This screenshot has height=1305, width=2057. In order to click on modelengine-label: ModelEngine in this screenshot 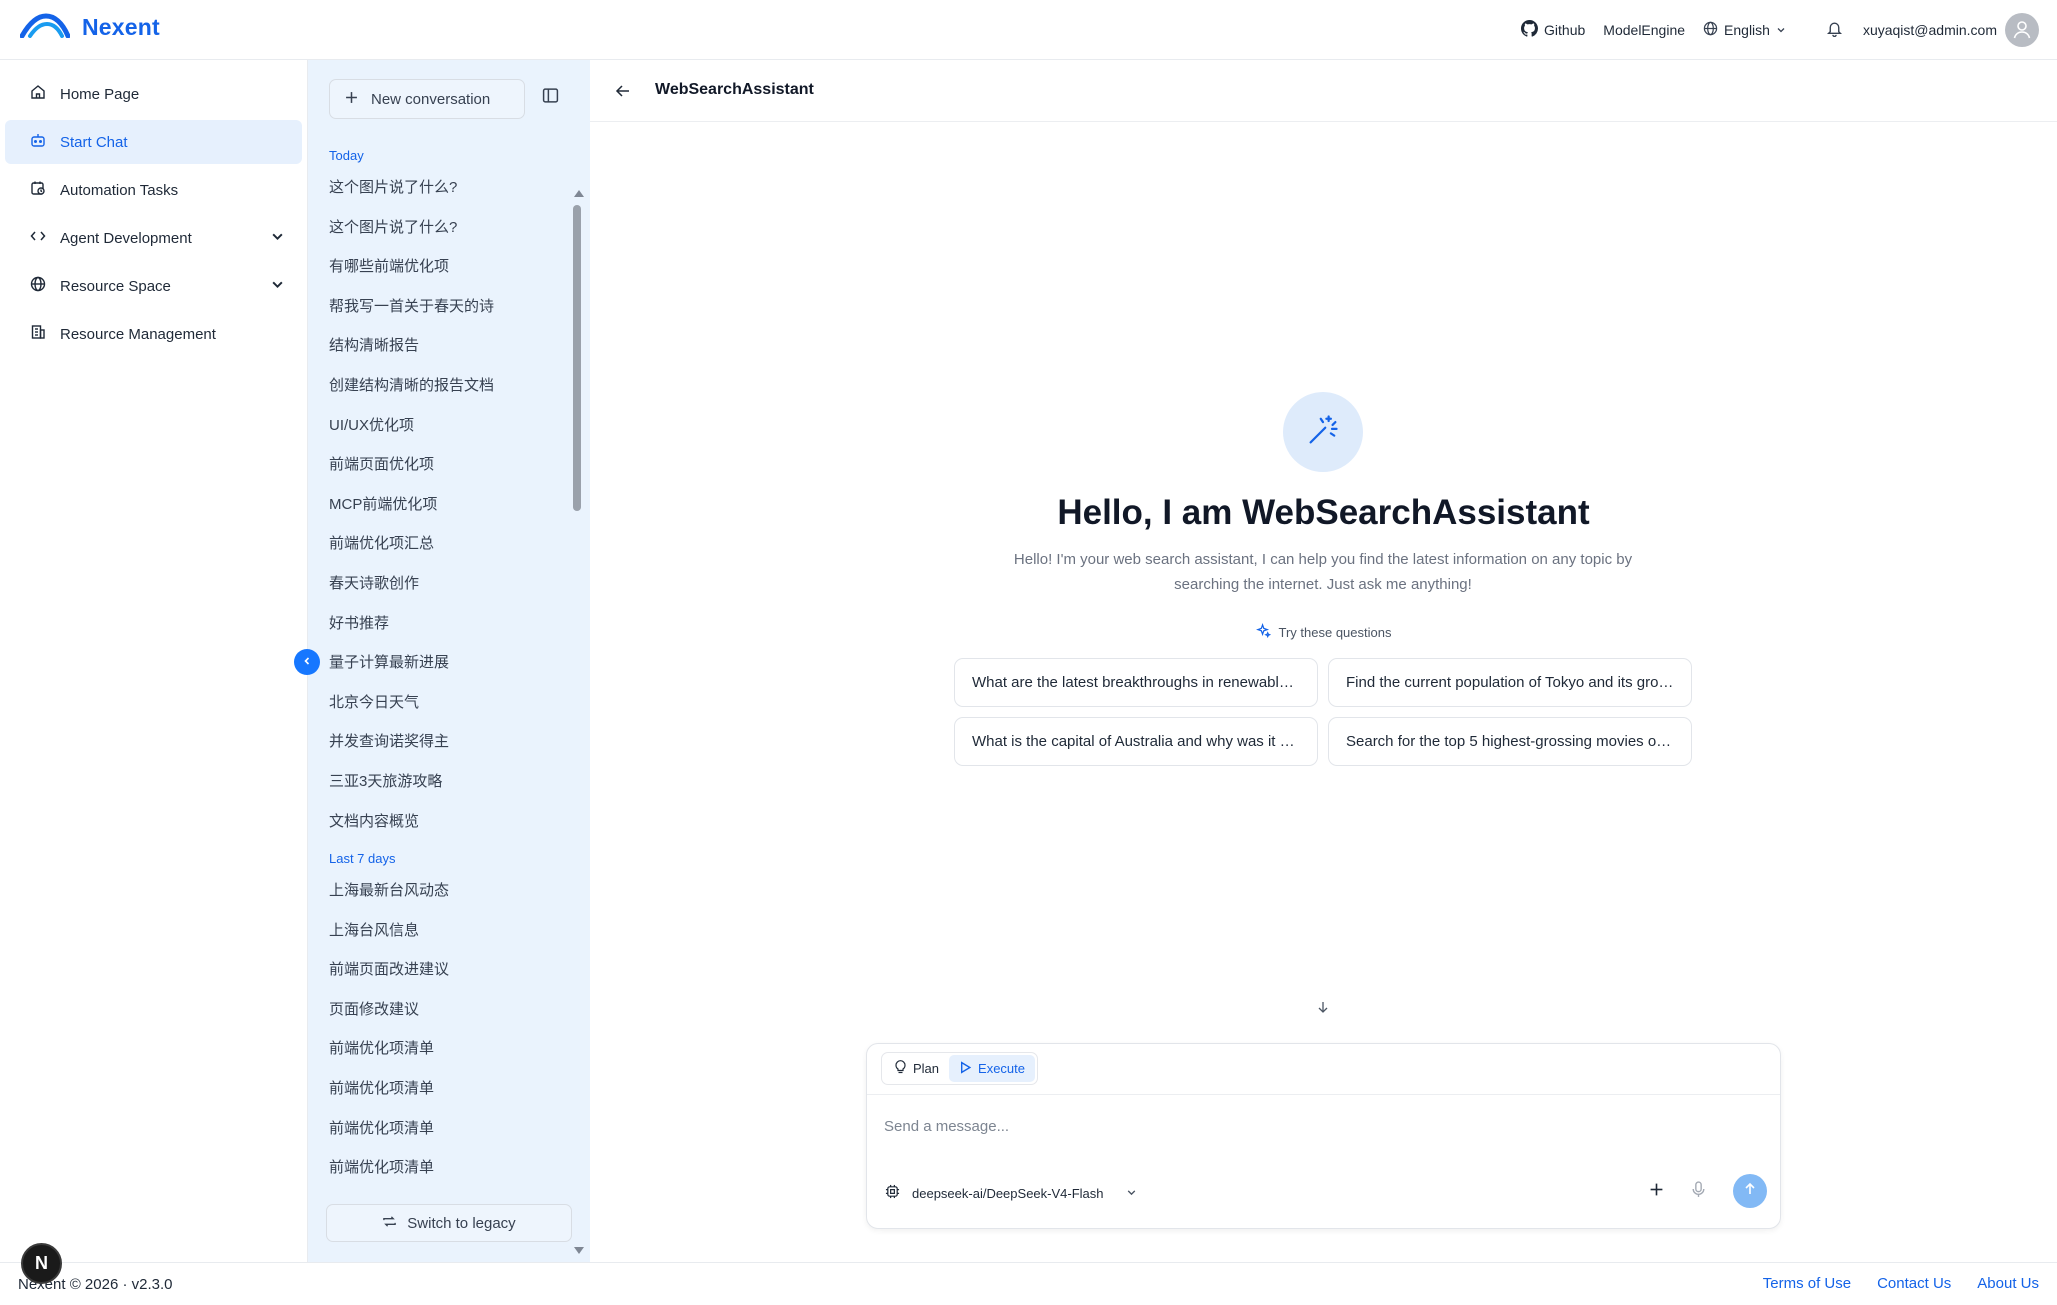, I will do `click(1644, 30)`.